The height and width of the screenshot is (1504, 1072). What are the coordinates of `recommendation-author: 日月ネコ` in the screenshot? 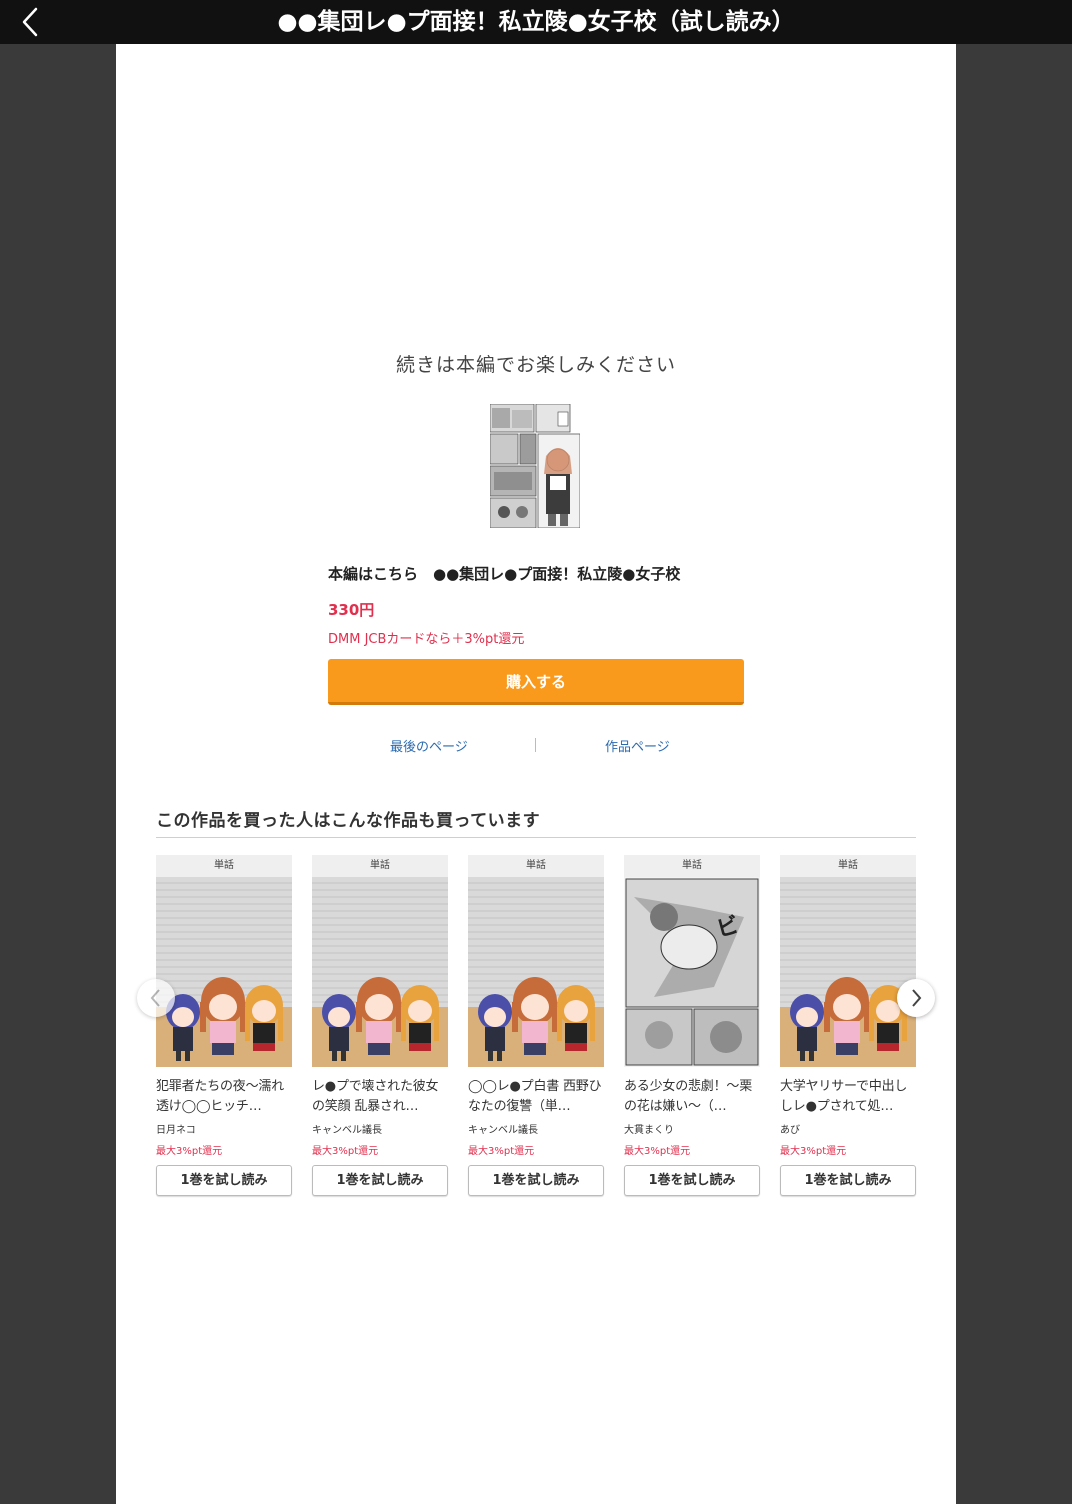 It's located at (176, 1128).